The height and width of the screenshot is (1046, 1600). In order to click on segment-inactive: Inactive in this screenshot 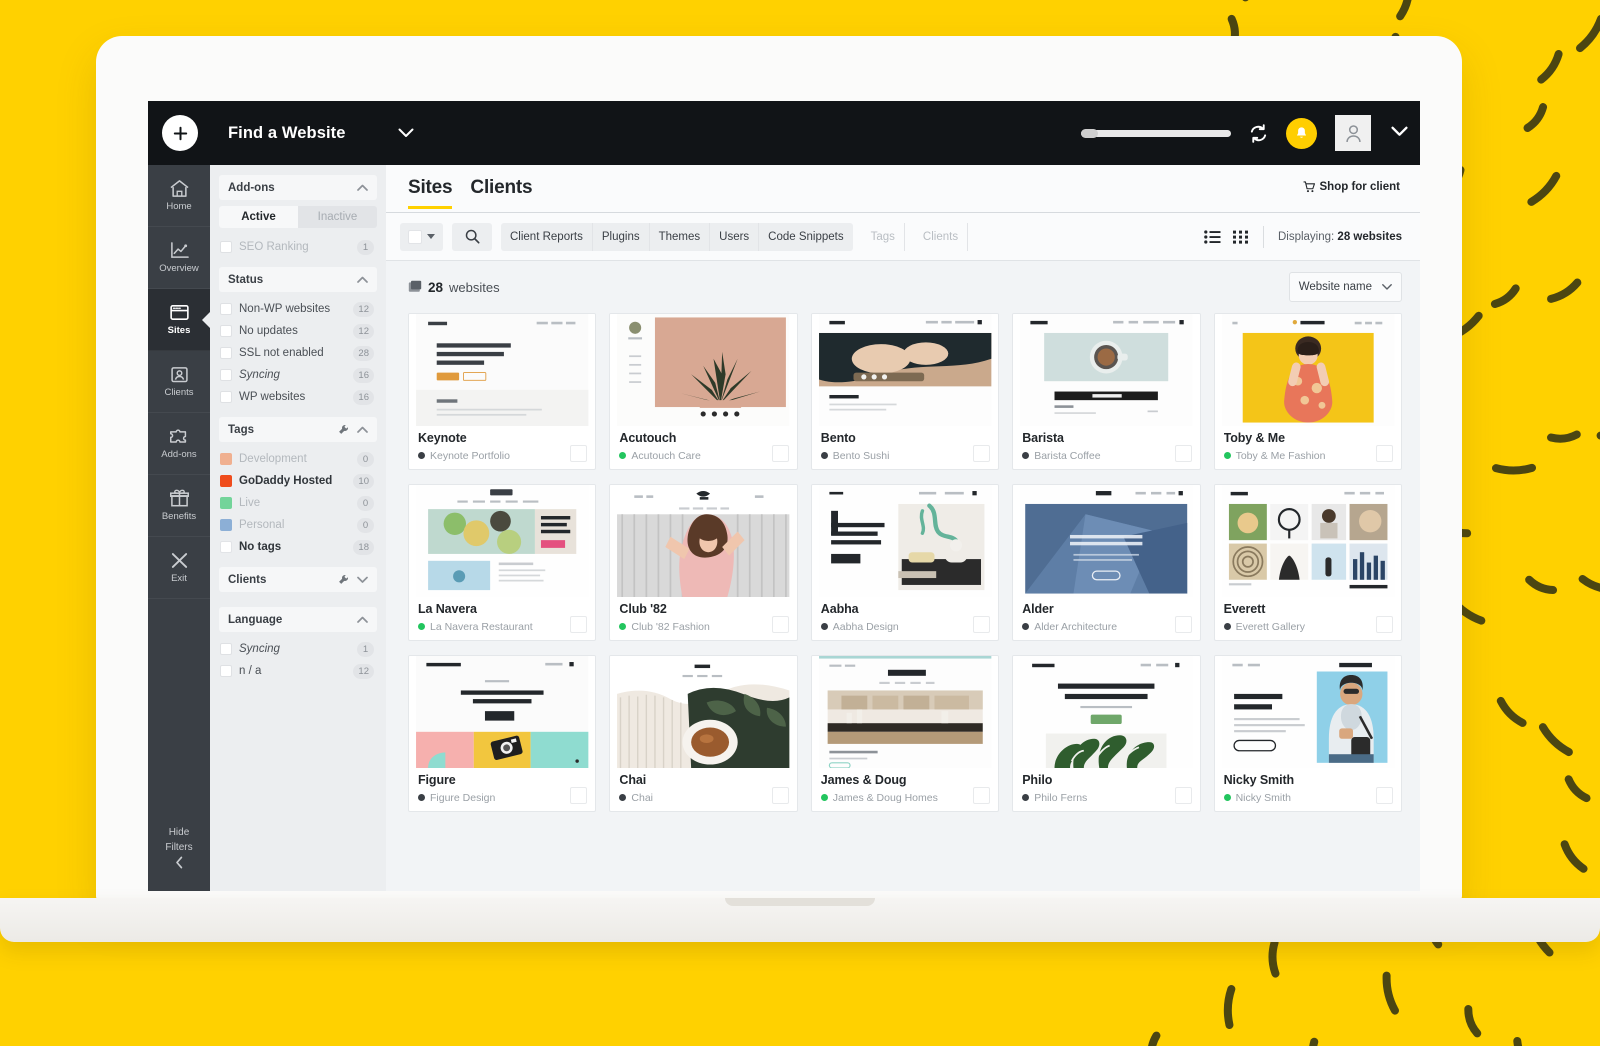, I will do `click(337, 217)`.